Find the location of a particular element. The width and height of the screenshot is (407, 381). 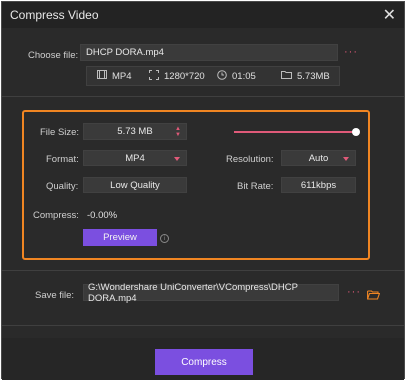

bitrate-value: 611kbps is located at coordinates (318, 185).